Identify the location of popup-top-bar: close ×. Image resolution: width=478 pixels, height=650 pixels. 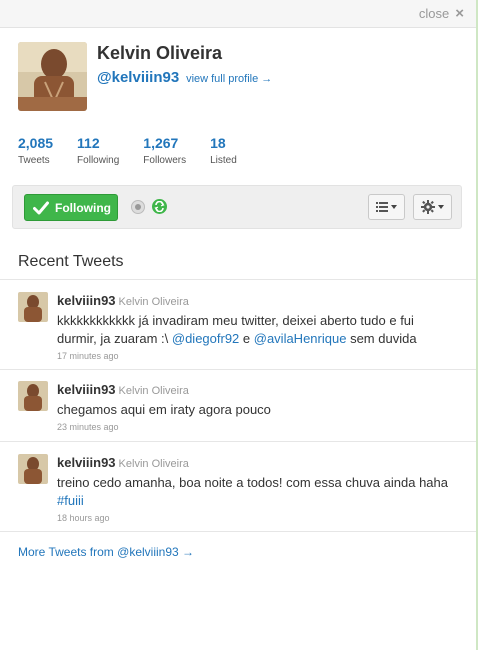
(238, 14).